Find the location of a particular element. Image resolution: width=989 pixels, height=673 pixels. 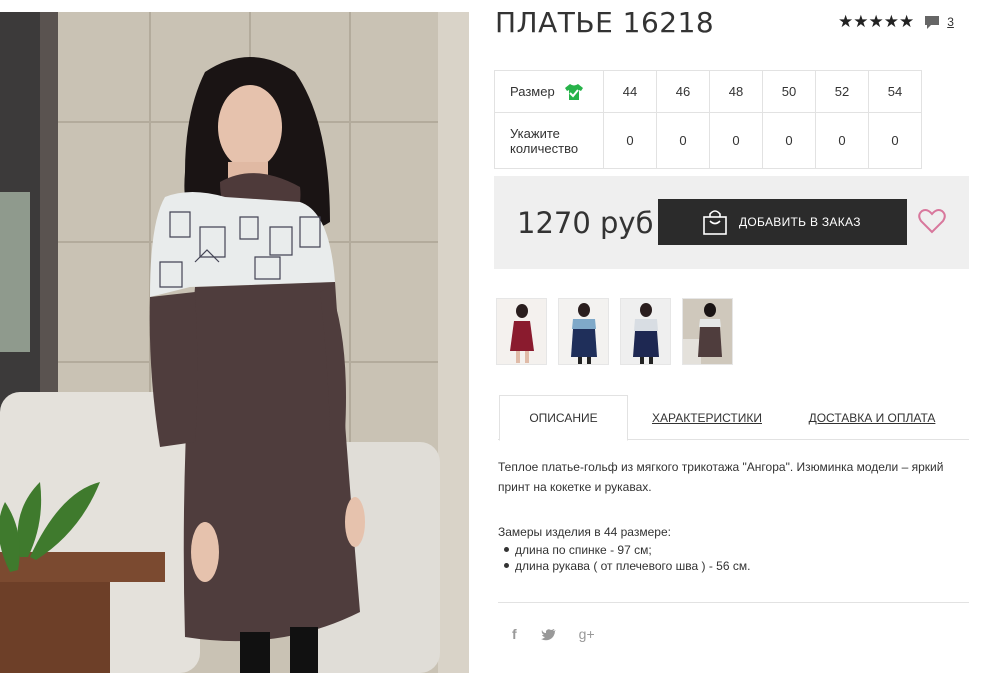

quantity-label: Укажите количество is located at coordinates (549, 140).